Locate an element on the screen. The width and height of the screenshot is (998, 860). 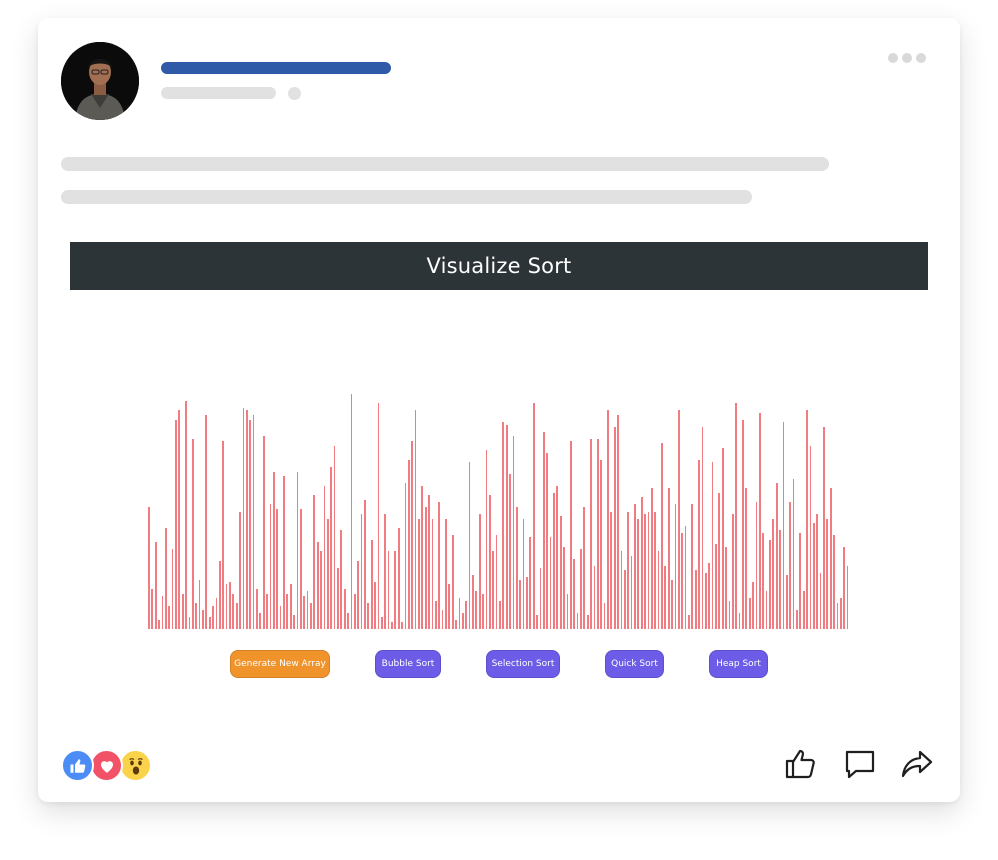
post-meta-placeholder is located at coordinates (218, 93).